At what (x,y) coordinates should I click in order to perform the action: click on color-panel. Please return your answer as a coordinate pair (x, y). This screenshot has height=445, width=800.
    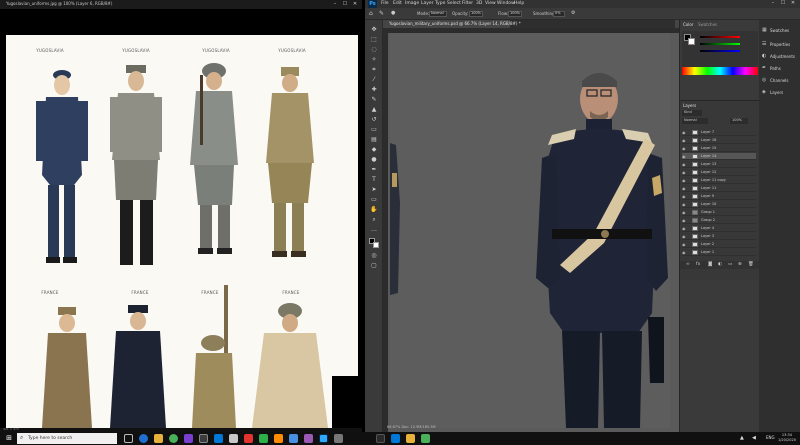
    Looking at the image, I should click on (720, 53).